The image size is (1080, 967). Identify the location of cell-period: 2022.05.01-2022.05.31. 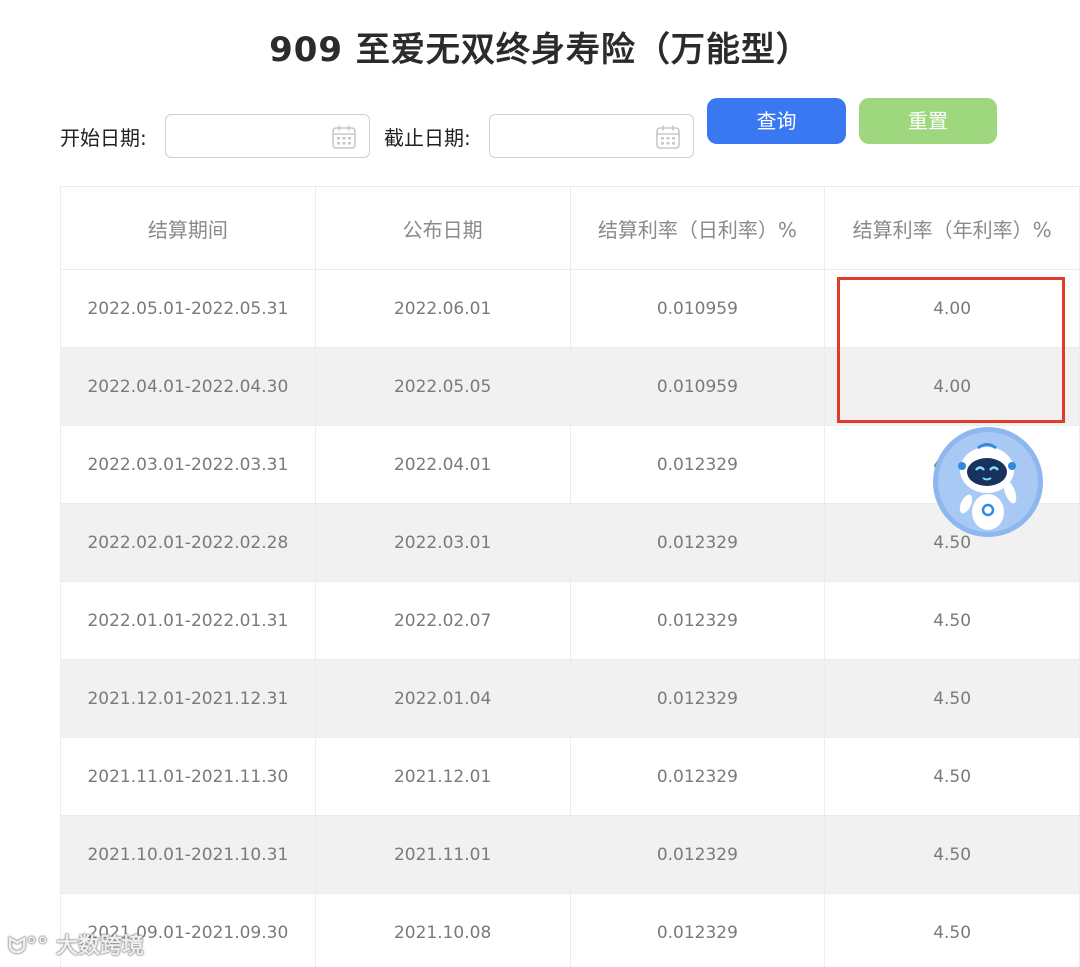
(188, 308).